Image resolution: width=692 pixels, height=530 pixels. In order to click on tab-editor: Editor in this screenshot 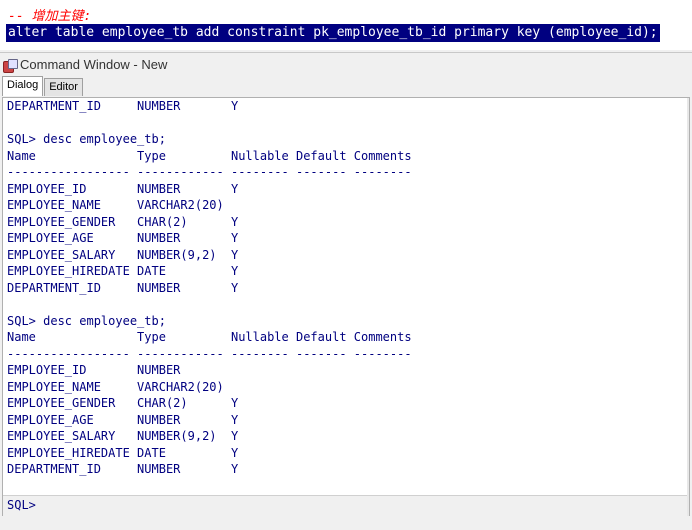, I will do `click(63, 87)`.